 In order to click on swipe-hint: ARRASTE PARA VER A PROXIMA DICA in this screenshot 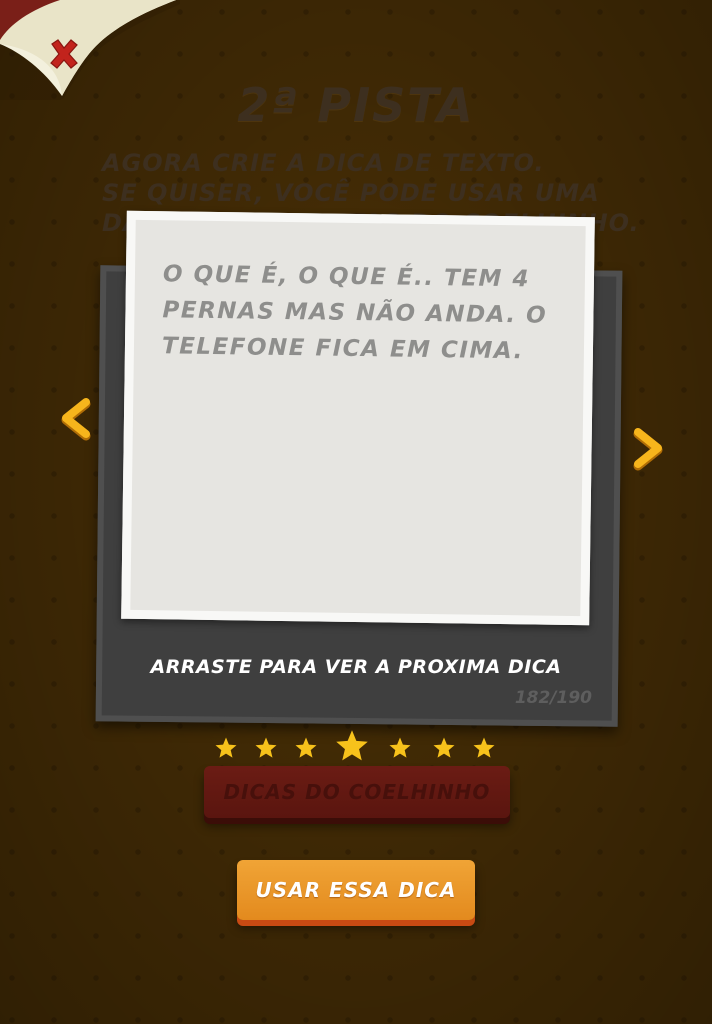, I will do `click(356, 667)`.